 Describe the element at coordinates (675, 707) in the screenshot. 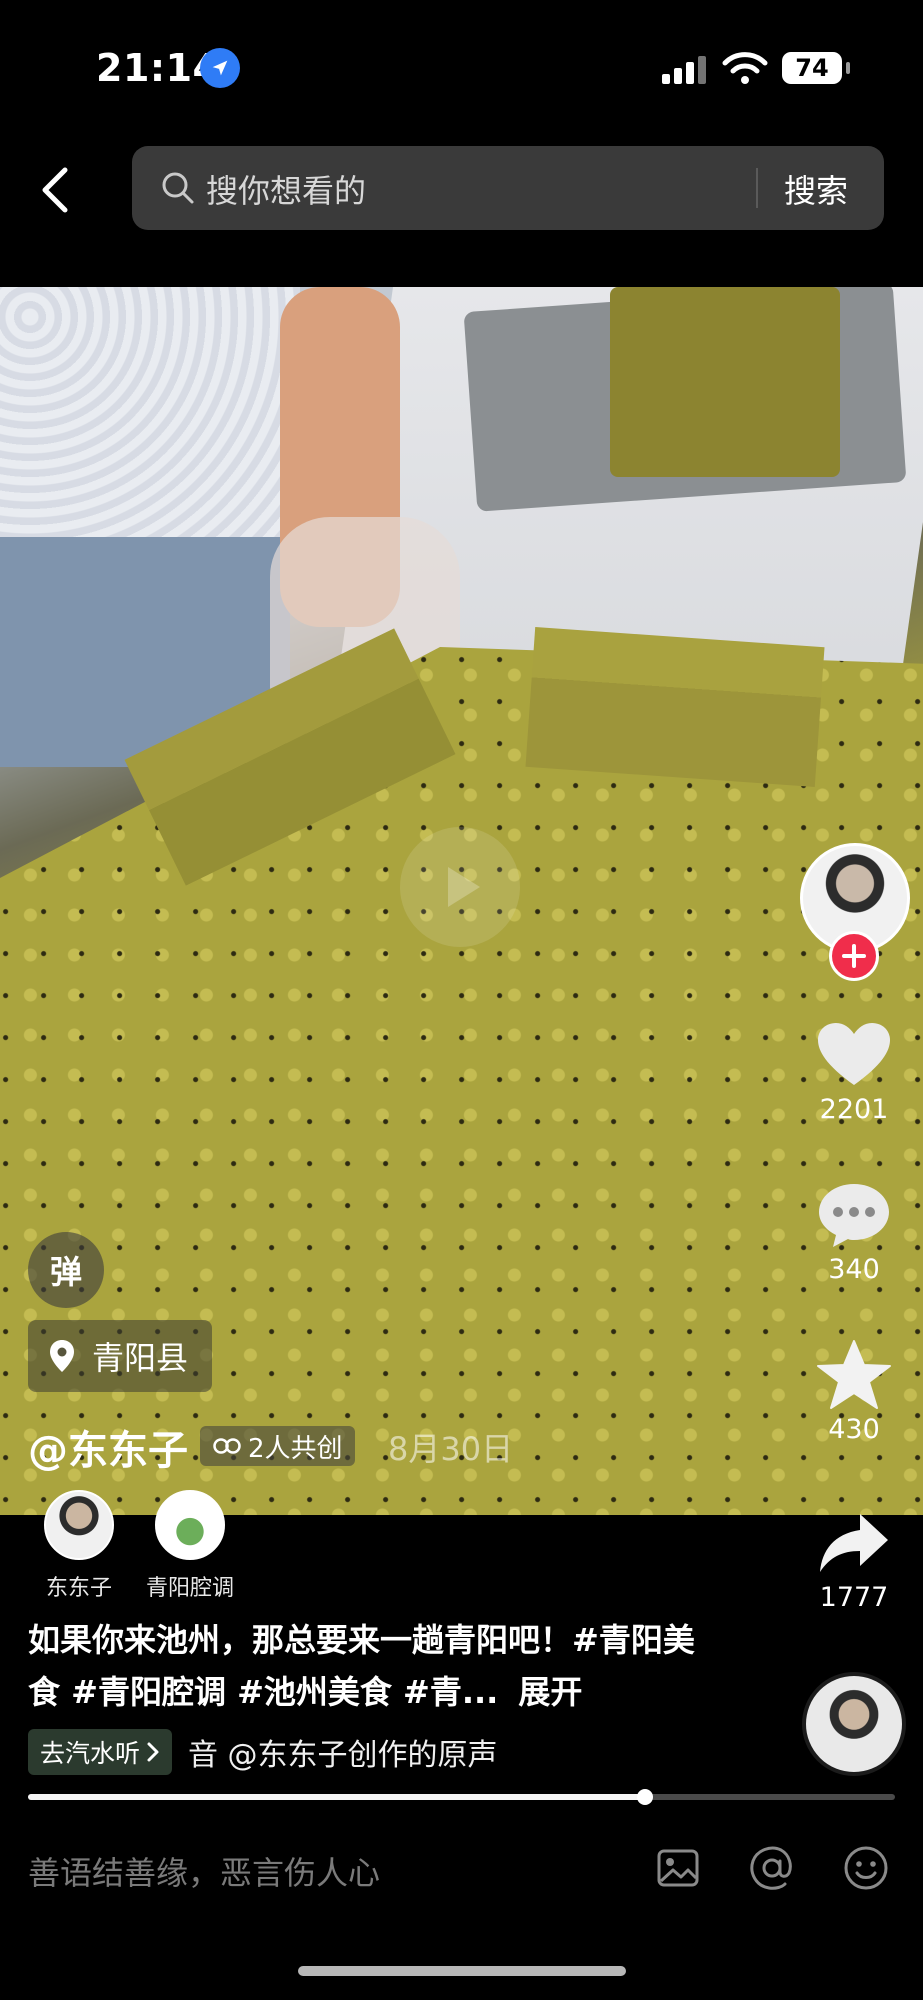

I see `video-frame-slice` at that location.